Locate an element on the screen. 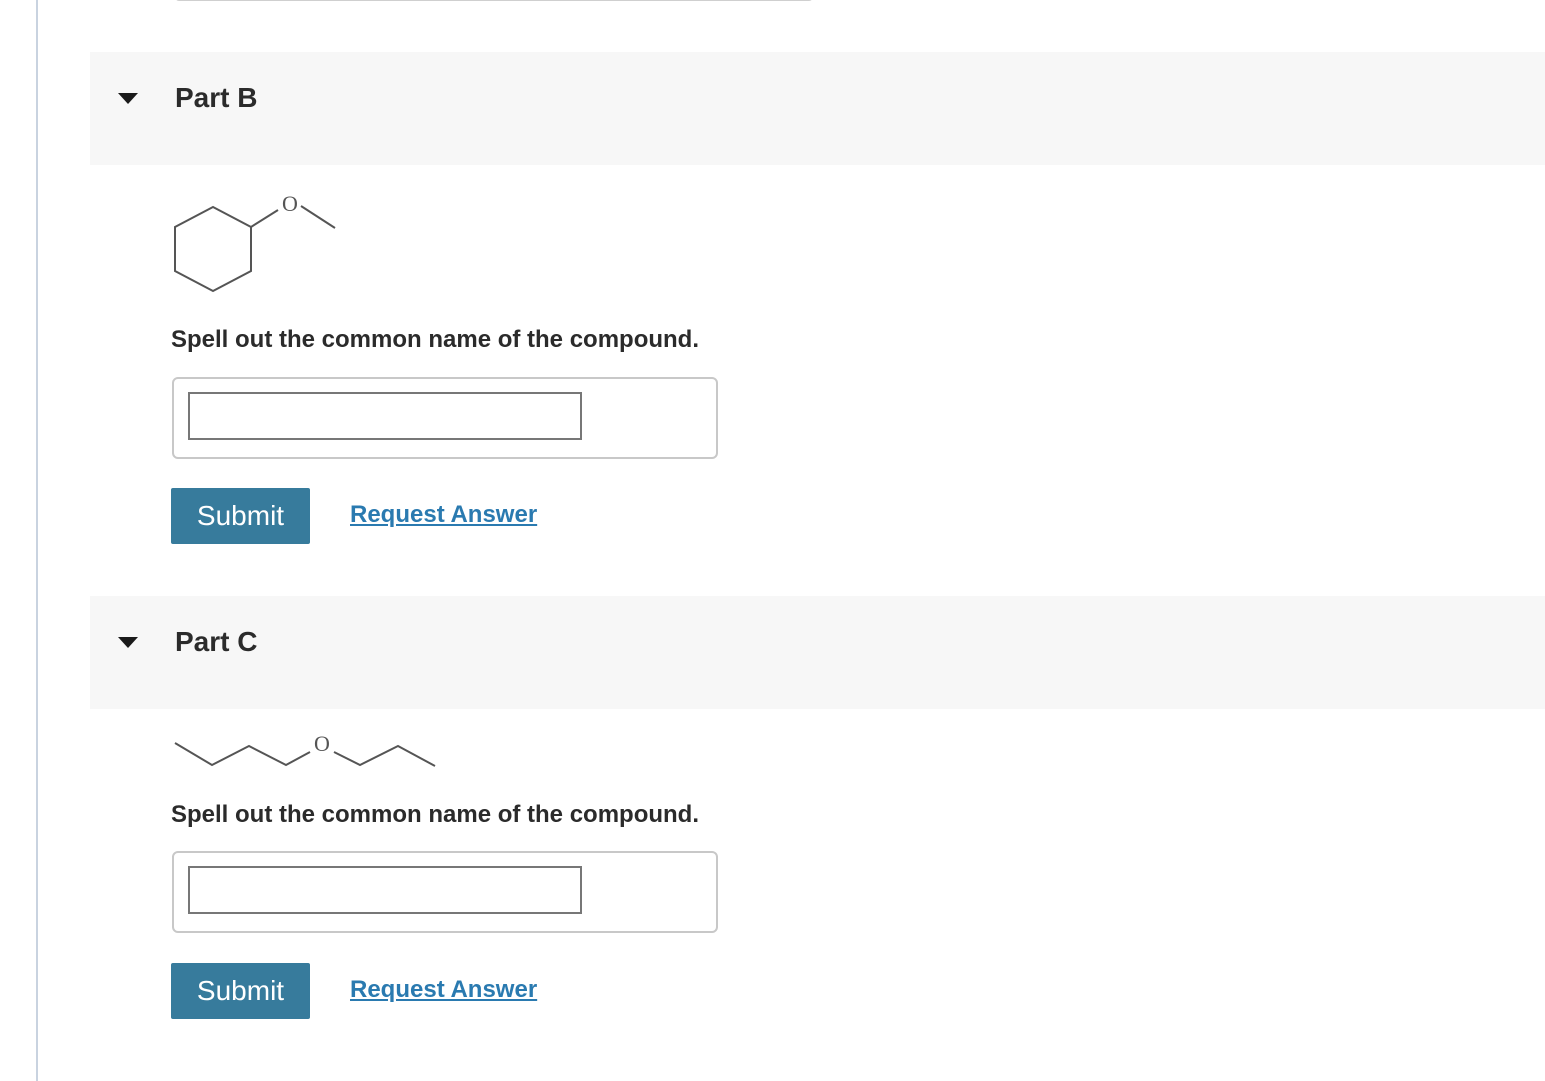 This screenshot has height=1081, width=1545. part-b-title: Part B is located at coordinates (216, 97).